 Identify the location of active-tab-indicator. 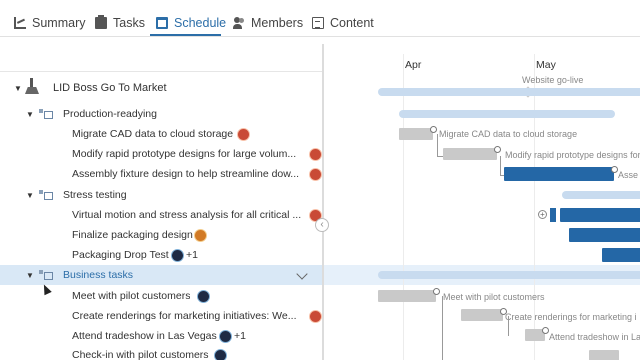
(185, 35).